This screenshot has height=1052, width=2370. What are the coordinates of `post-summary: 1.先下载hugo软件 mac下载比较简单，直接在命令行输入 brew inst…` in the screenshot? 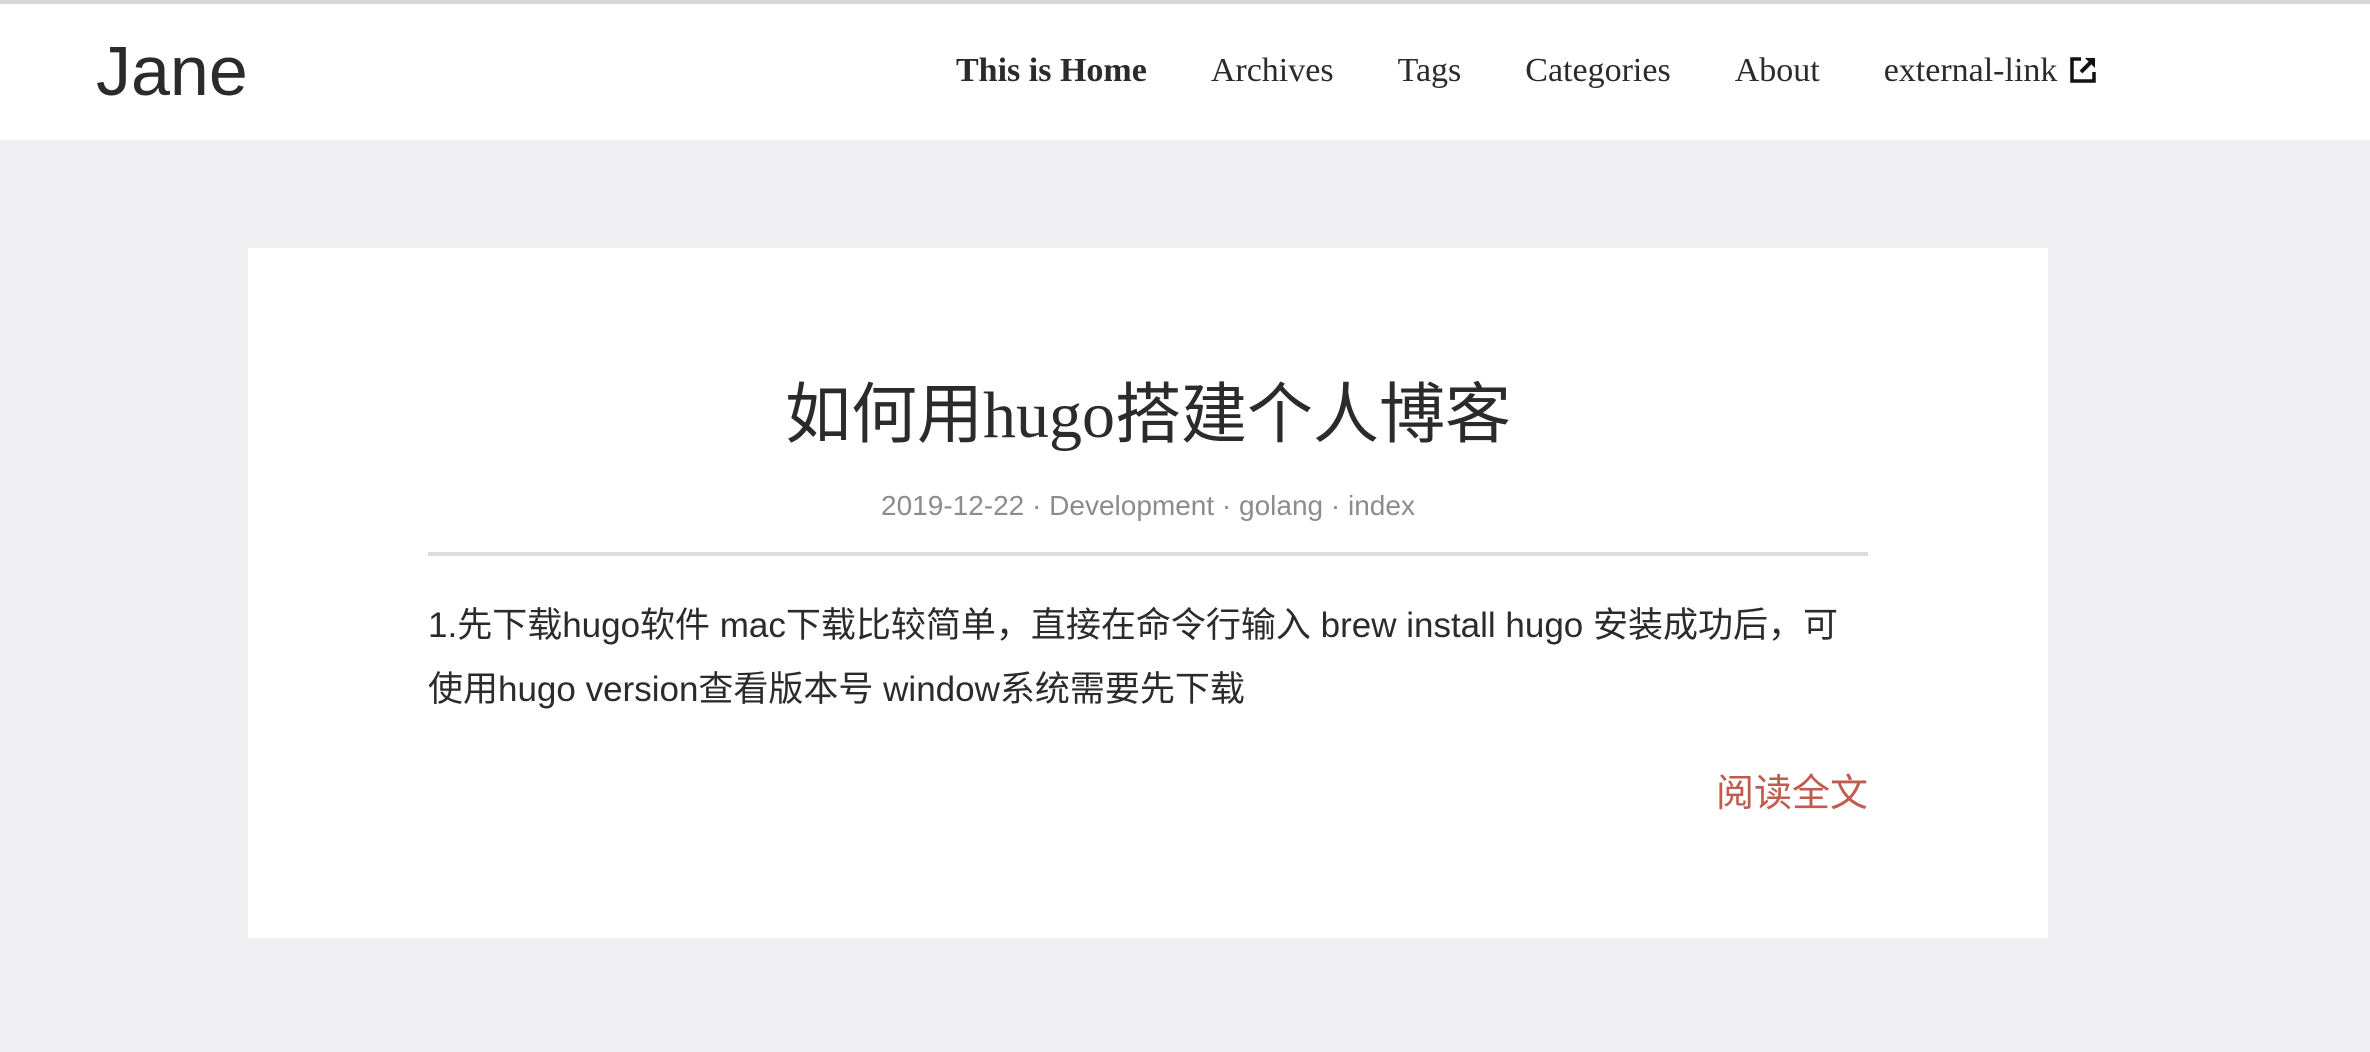 It's located at (1133, 657).